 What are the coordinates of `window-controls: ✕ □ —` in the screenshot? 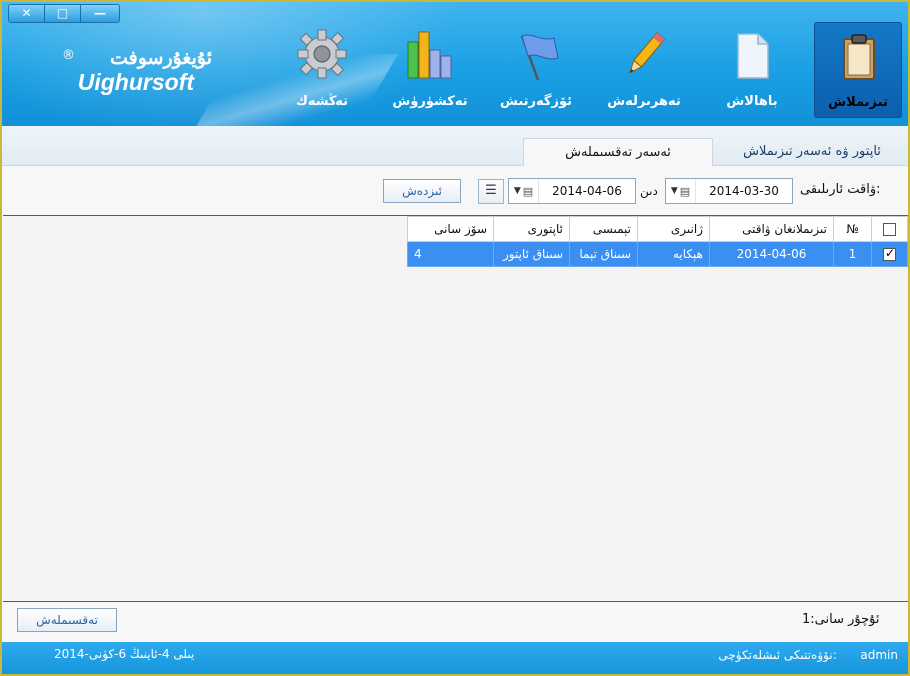 It's located at (64, 13).